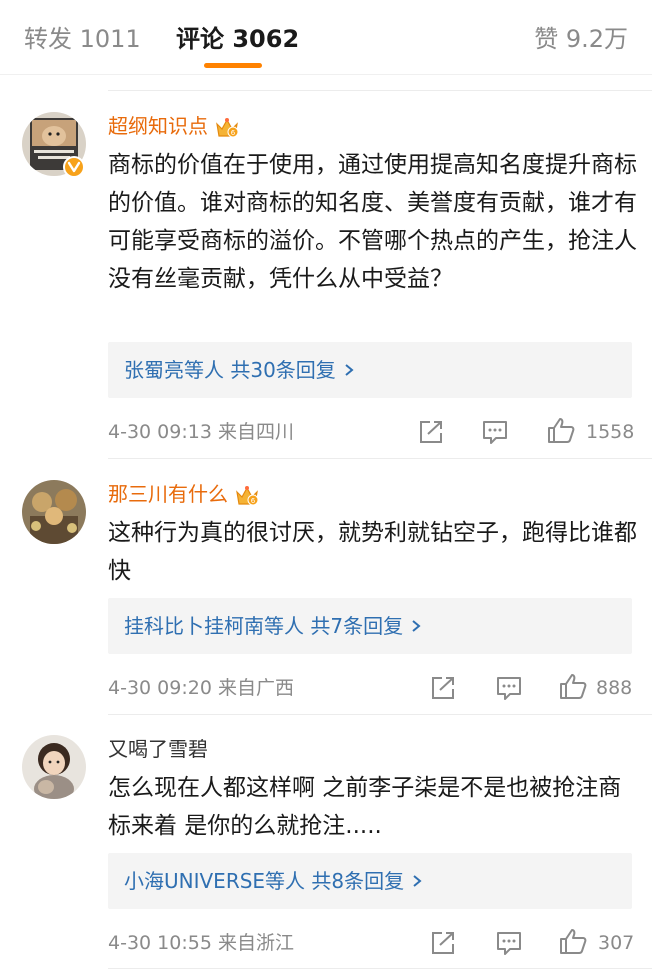 The height and width of the screenshot is (975, 652). What do you see at coordinates (610, 432) in the screenshot?
I see `like-count: 1558` at bounding box center [610, 432].